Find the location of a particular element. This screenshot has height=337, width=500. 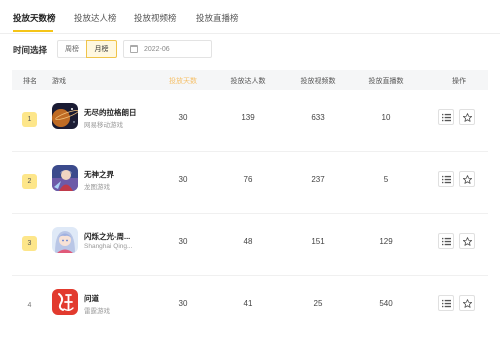

live-value: 129 is located at coordinates (386, 241).